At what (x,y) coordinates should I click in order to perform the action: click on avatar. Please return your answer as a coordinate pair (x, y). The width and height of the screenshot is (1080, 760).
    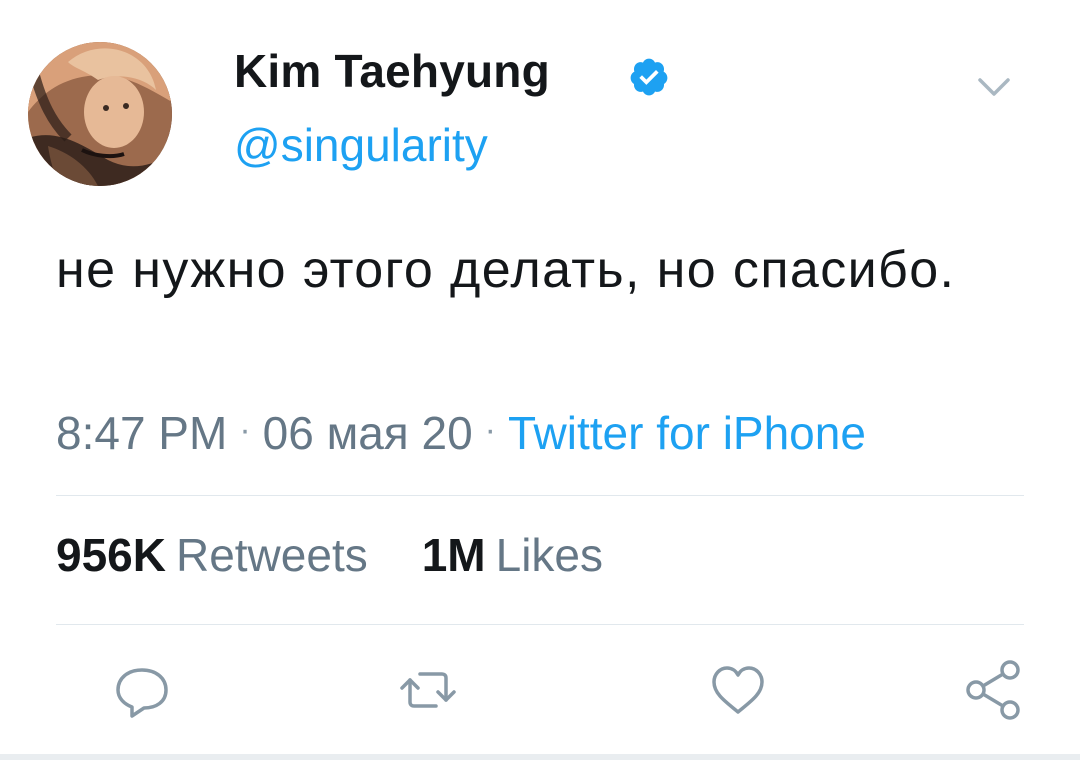
    Looking at the image, I should click on (100, 114).